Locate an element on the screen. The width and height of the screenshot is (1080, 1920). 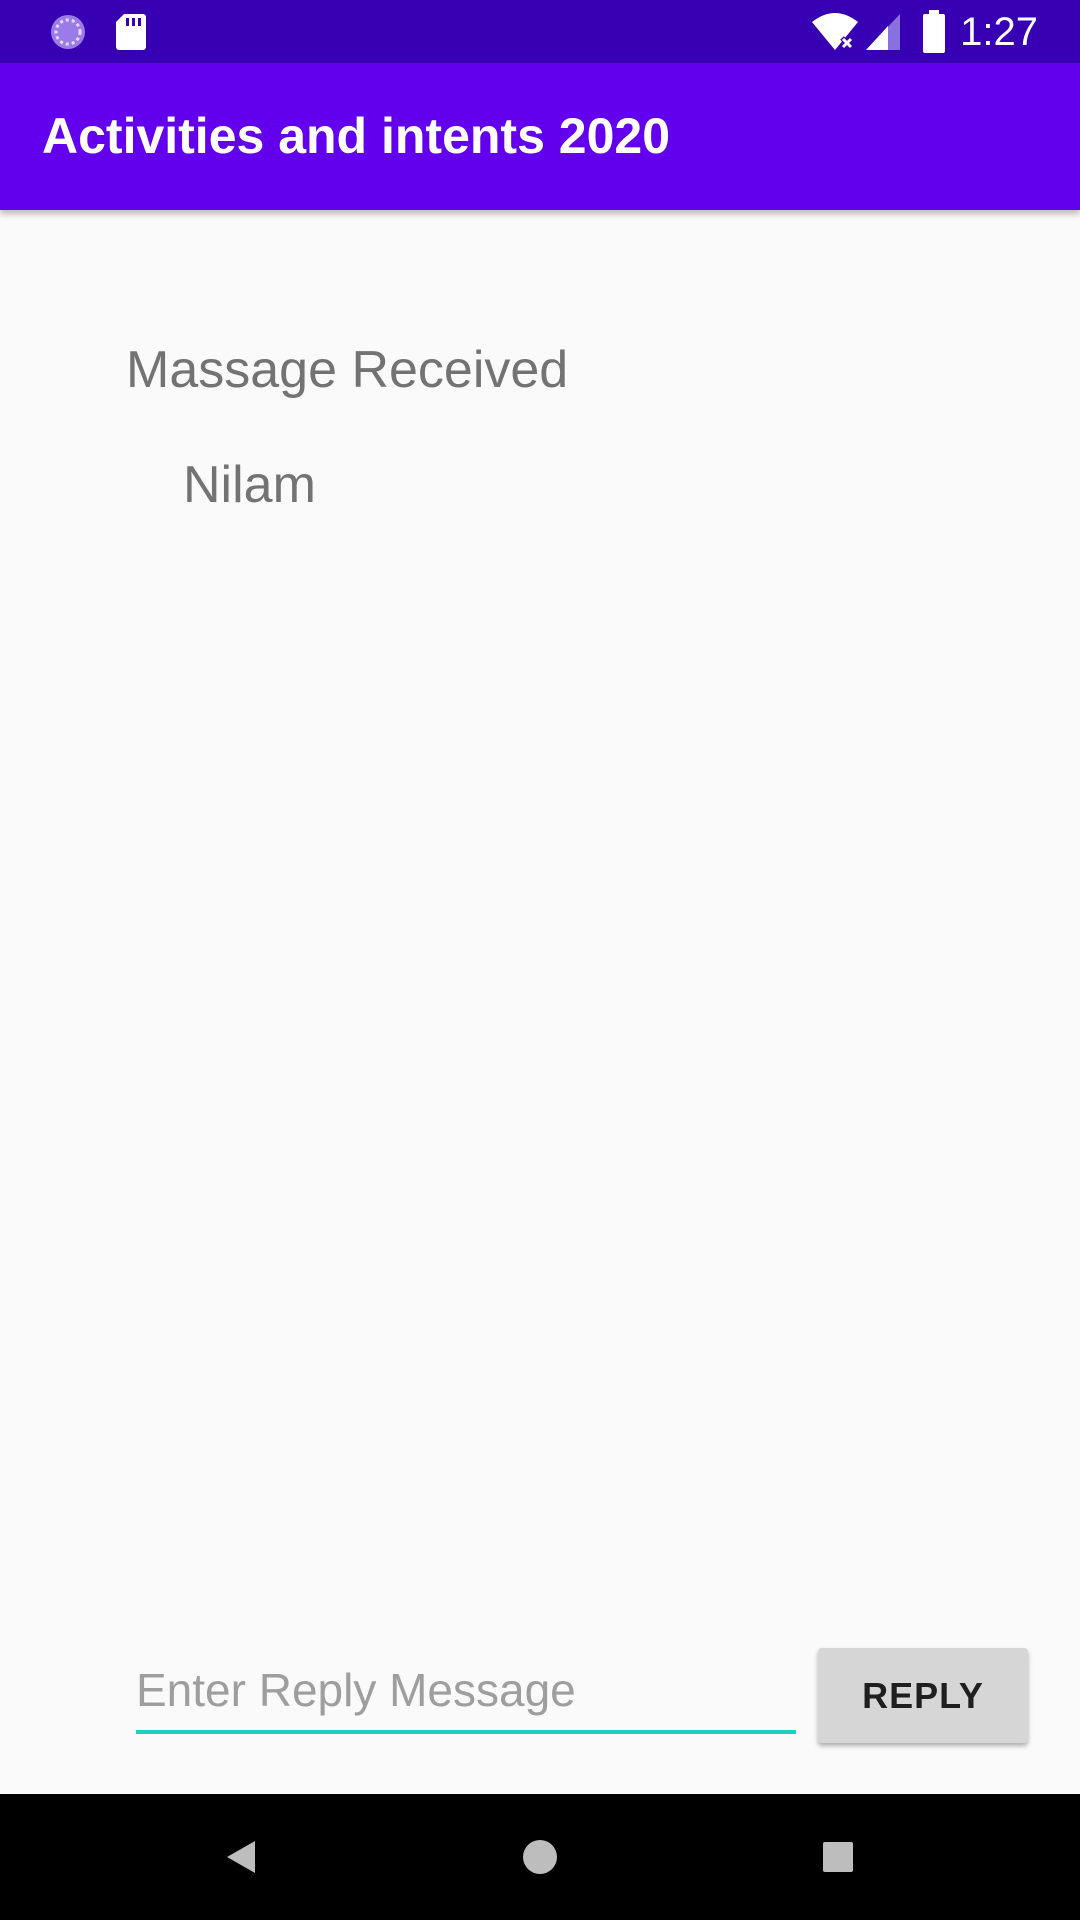
message-received-label: Massage Received is located at coordinates (347, 370).